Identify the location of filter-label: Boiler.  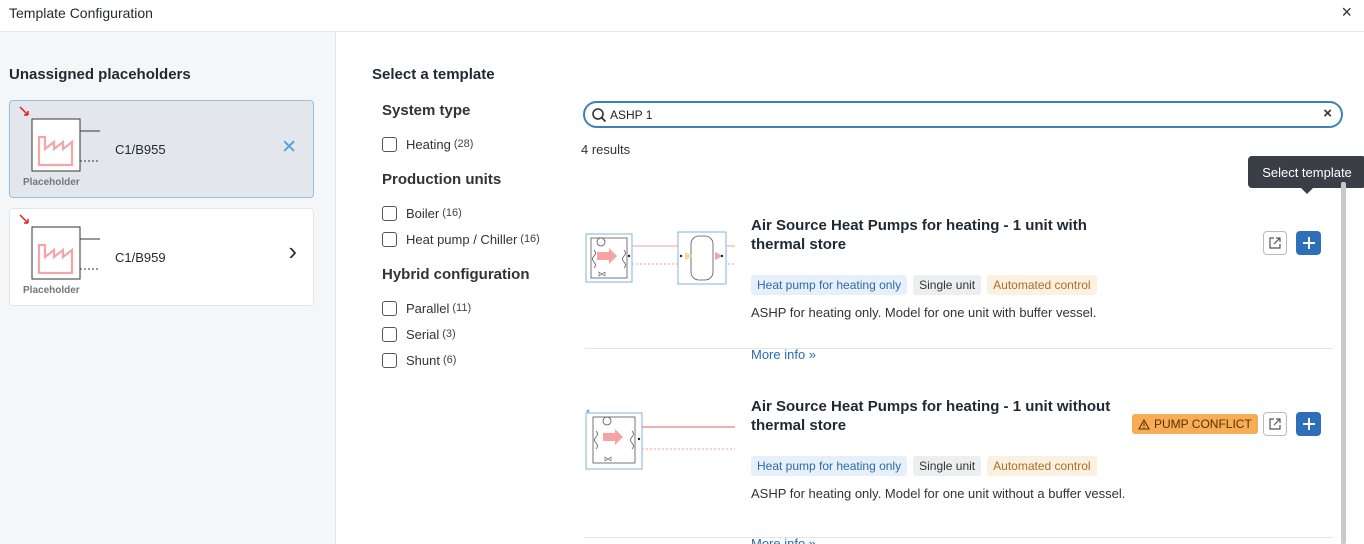
(423, 213).